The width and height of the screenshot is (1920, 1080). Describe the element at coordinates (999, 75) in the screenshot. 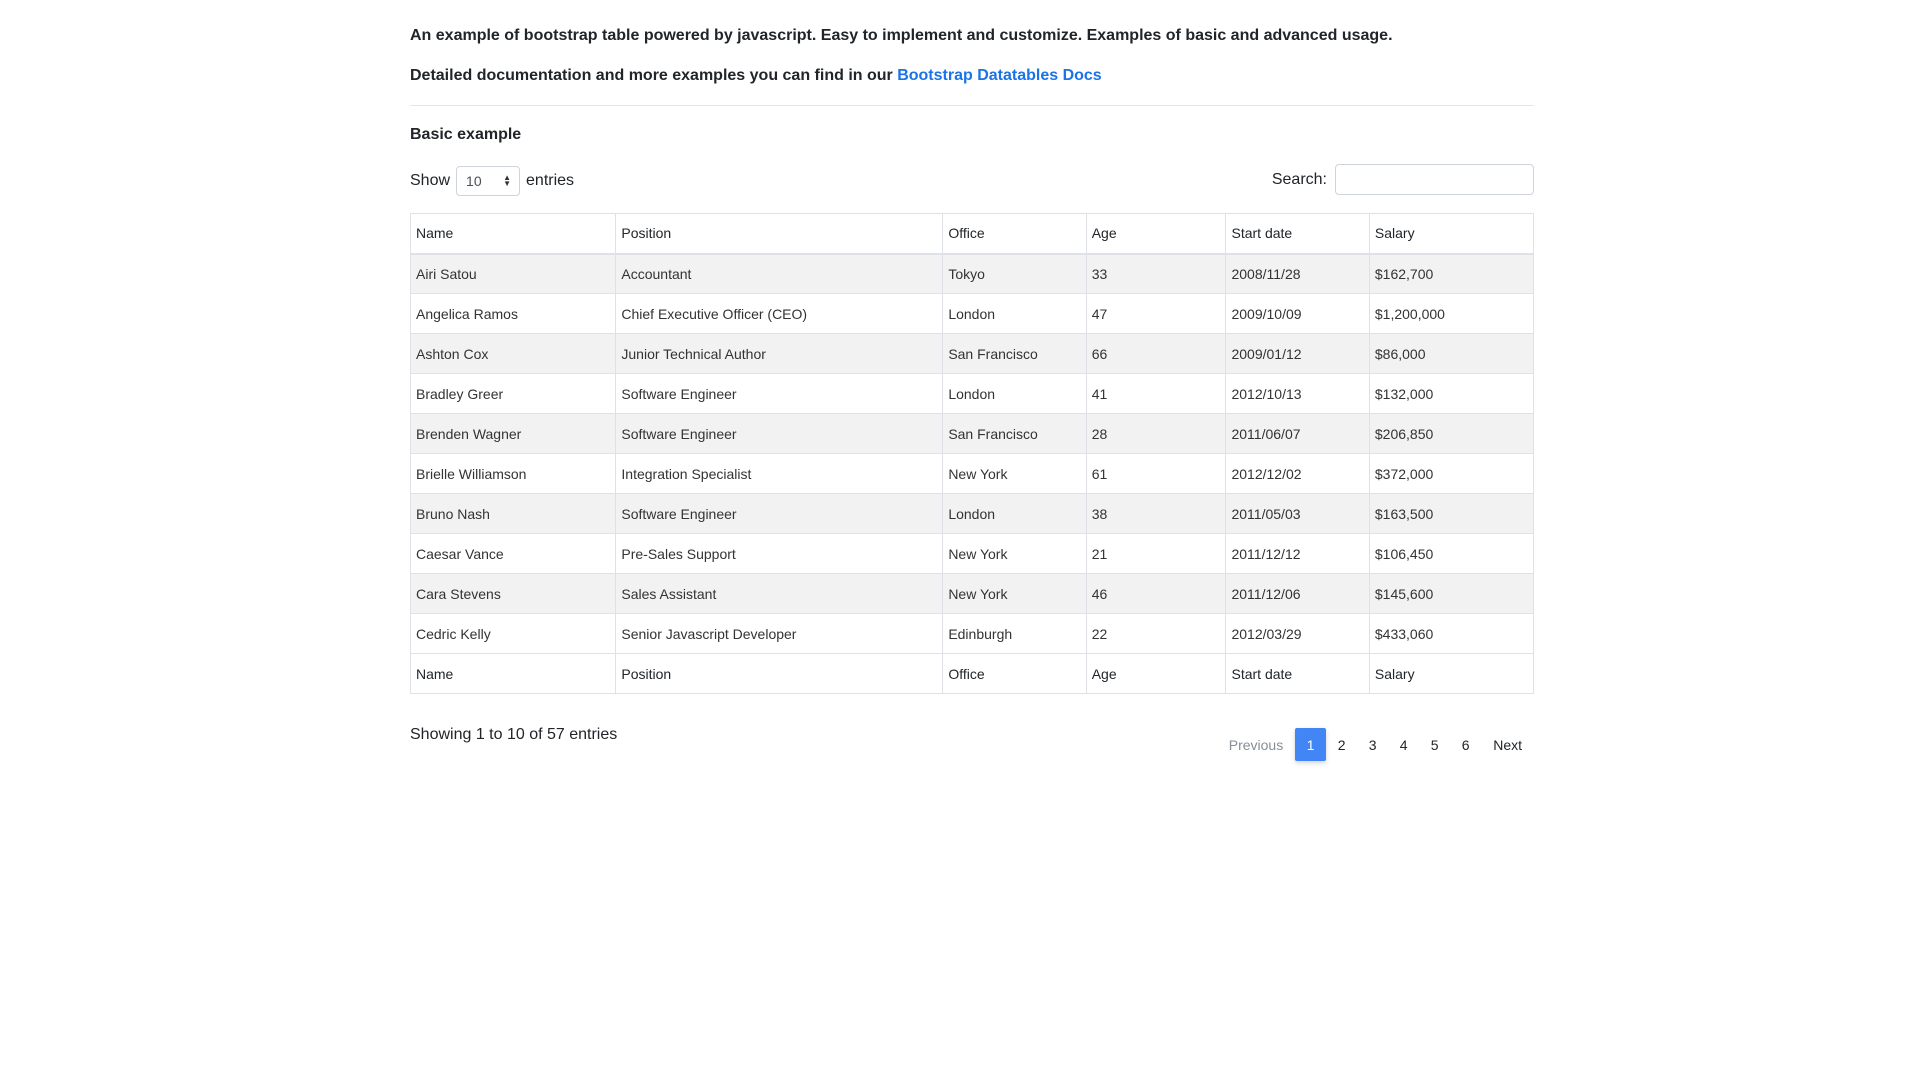

I see `docs-link: Bootstrap Datatables Docs` at that location.